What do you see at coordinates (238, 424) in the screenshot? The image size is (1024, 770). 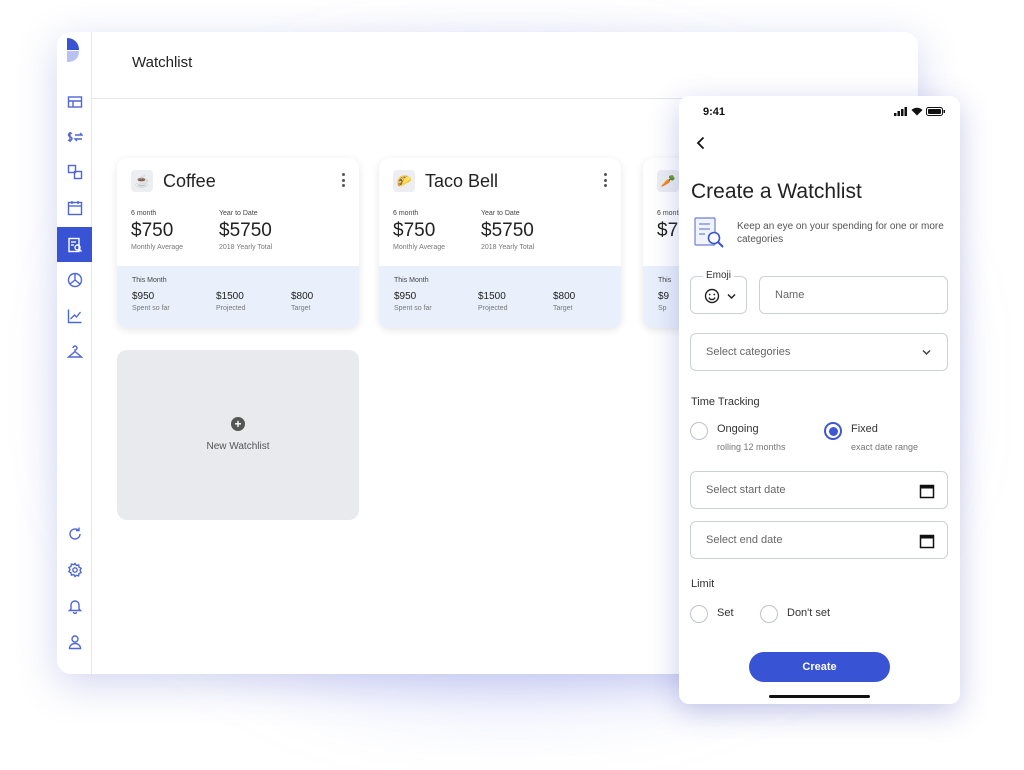 I see `plus-icon: +` at bounding box center [238, 424].